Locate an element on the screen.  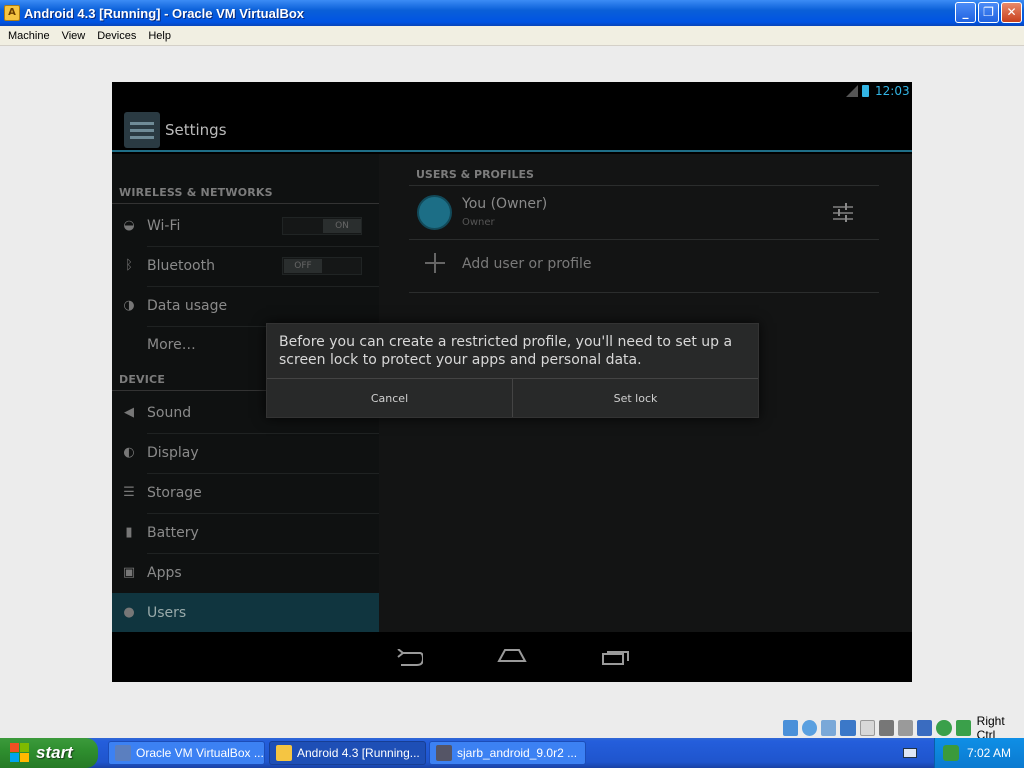
sidebar-item-label: Data usage is located at coordinates (187, 306).